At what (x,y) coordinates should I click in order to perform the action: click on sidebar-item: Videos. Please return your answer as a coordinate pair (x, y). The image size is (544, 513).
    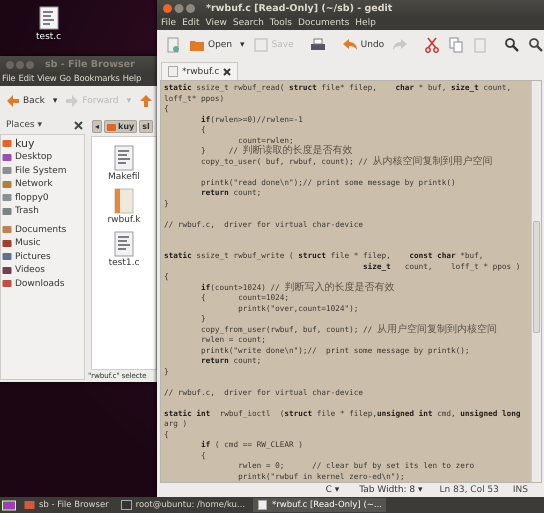
    Looking at the image, I should click on (42, 270).